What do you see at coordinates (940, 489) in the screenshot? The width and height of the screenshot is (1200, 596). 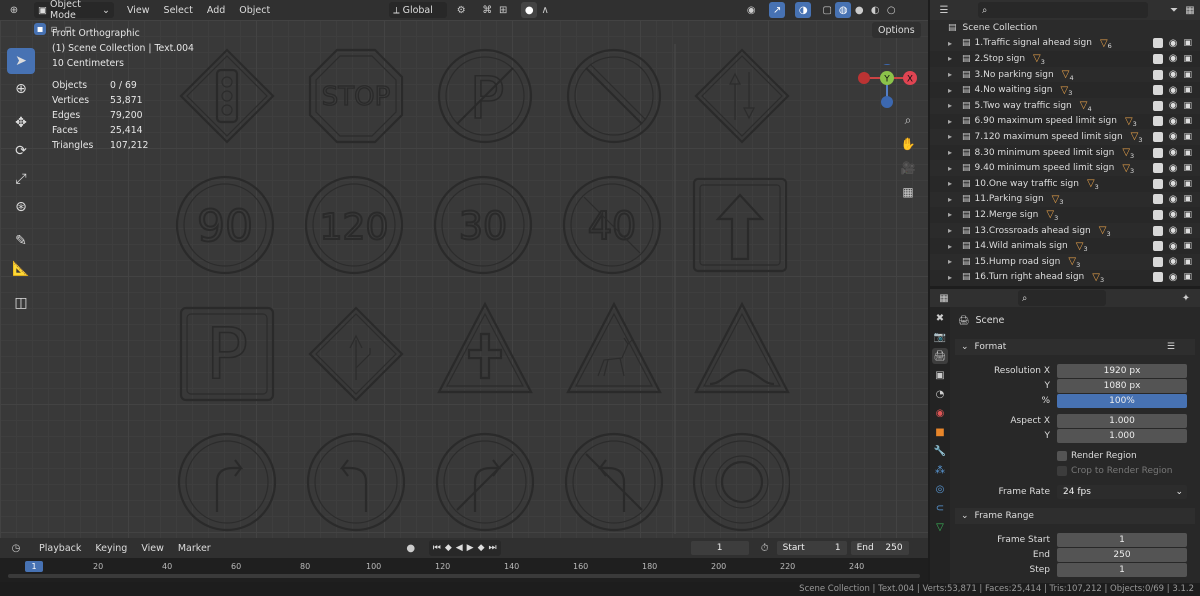 I see `physics-tab-icon: ◎` at bounding box center [940, 489].